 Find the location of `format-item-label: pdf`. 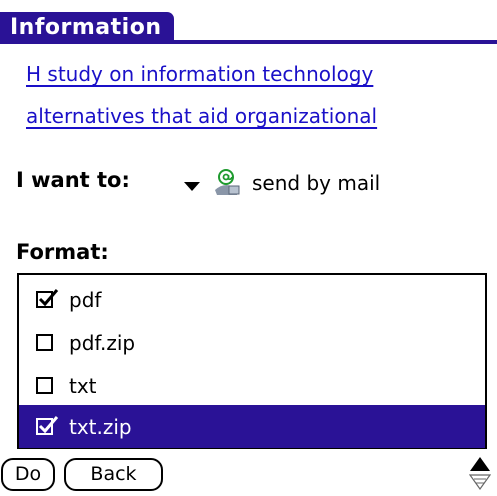

format-item-label: pdf is located at coordinates (85, 299).